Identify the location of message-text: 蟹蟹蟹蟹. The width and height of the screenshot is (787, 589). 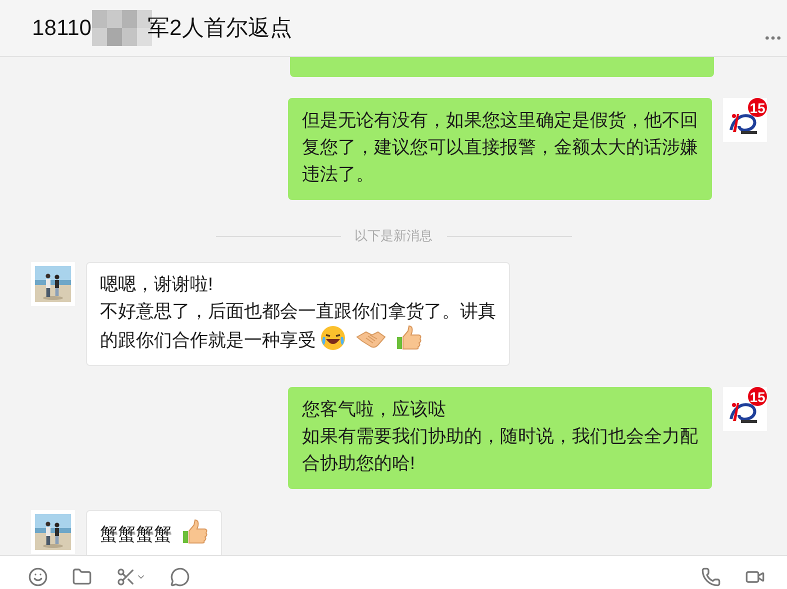
(154, 533).